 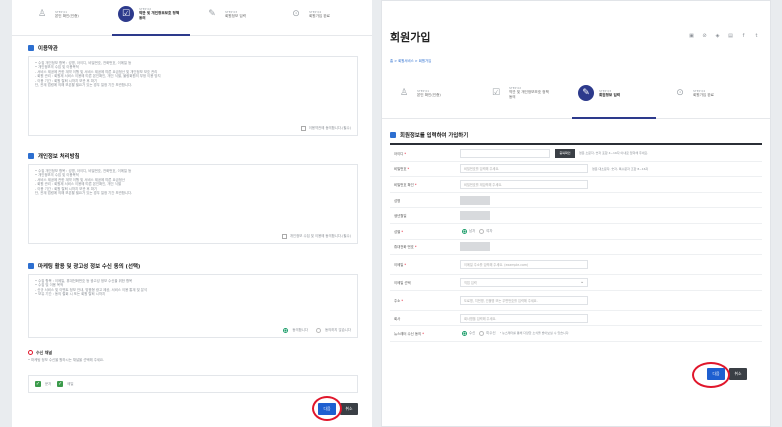 What do you see at coordinates (704, 35) in the screenshot?
I see `link-icon: ⊘` at bounding box center [704, 35].